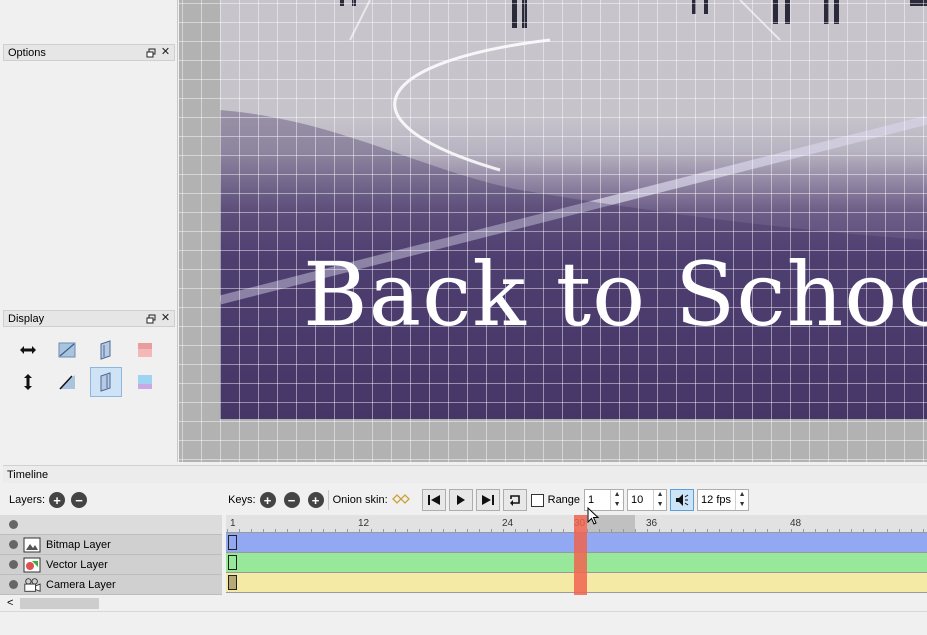 The width and height of the screenshot is (927, 635). Describe the element at coordinates (77, 564) in the screenshot. I see `layer-name: Vector Layer` at that location.